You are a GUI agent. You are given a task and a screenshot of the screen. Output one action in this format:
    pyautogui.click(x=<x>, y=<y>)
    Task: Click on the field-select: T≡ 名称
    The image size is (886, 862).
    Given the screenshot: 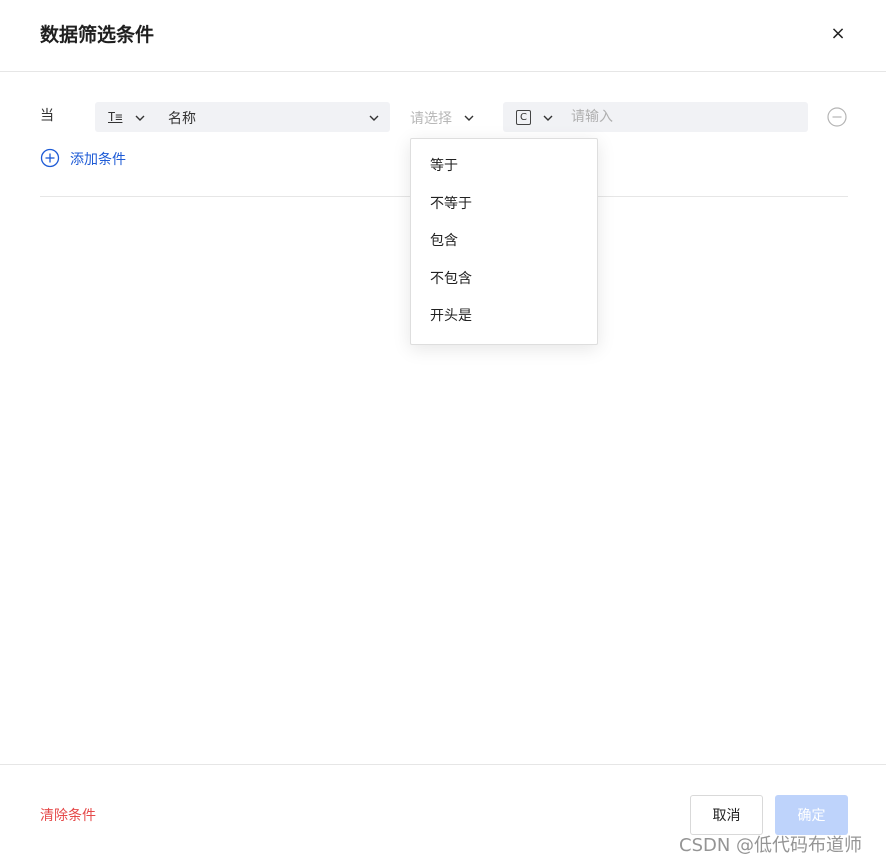 What is the action you would take?
    pyautogui.click(x=242, y=117)
    